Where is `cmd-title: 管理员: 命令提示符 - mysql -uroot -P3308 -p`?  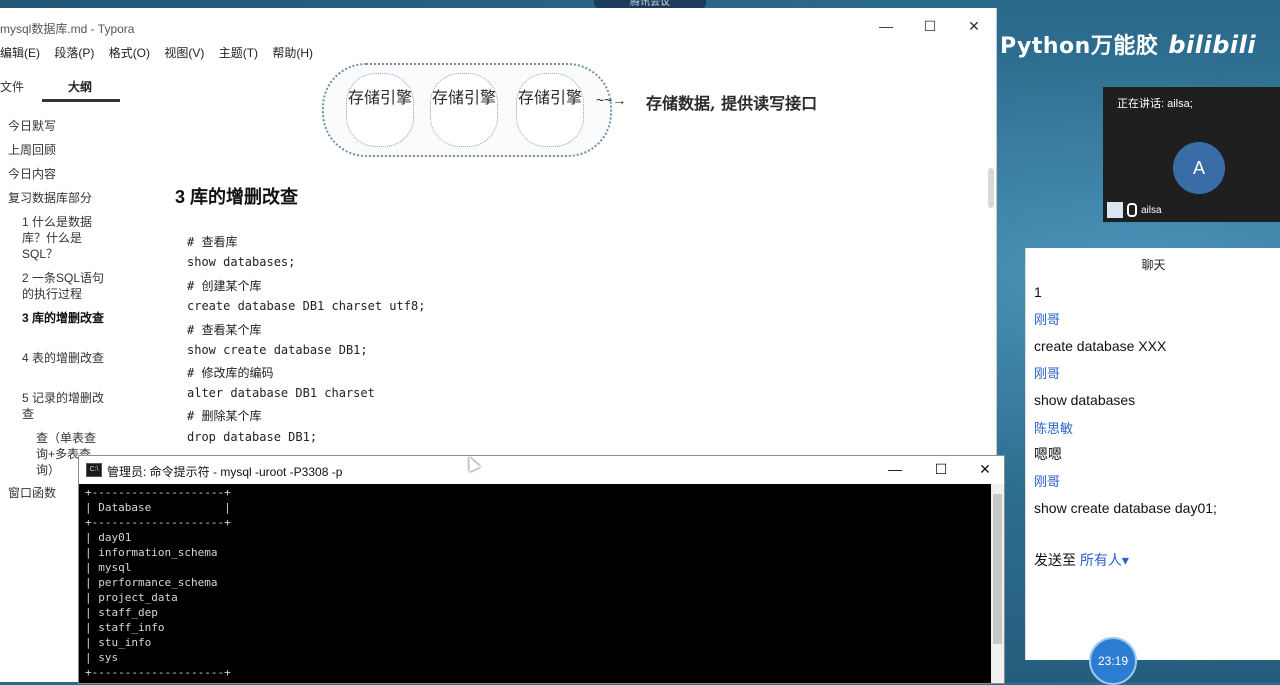
cmd-title: 管理员: 命令提示符 - mysql -uroot -P3308 -p is located at coordinates (225, 472).